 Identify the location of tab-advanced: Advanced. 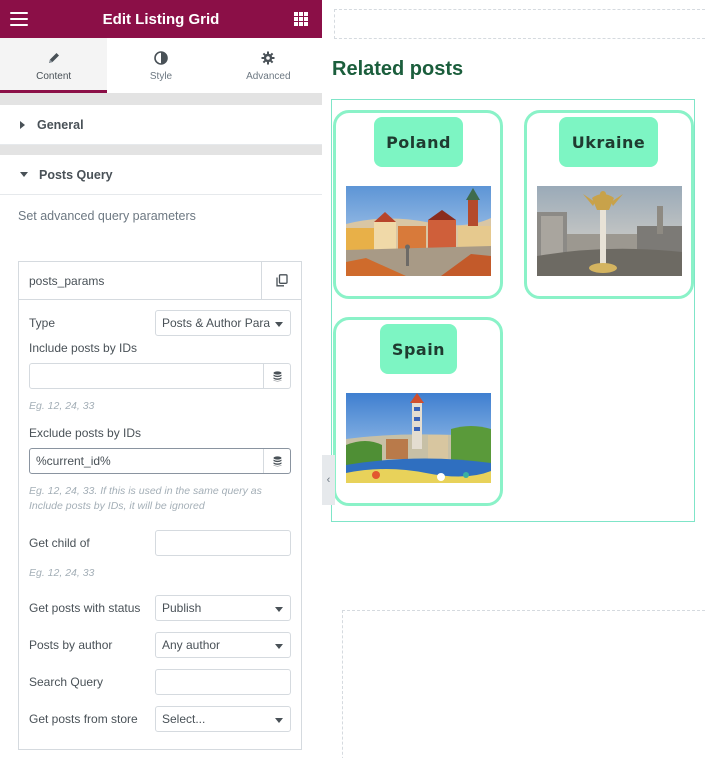
(268, 65).